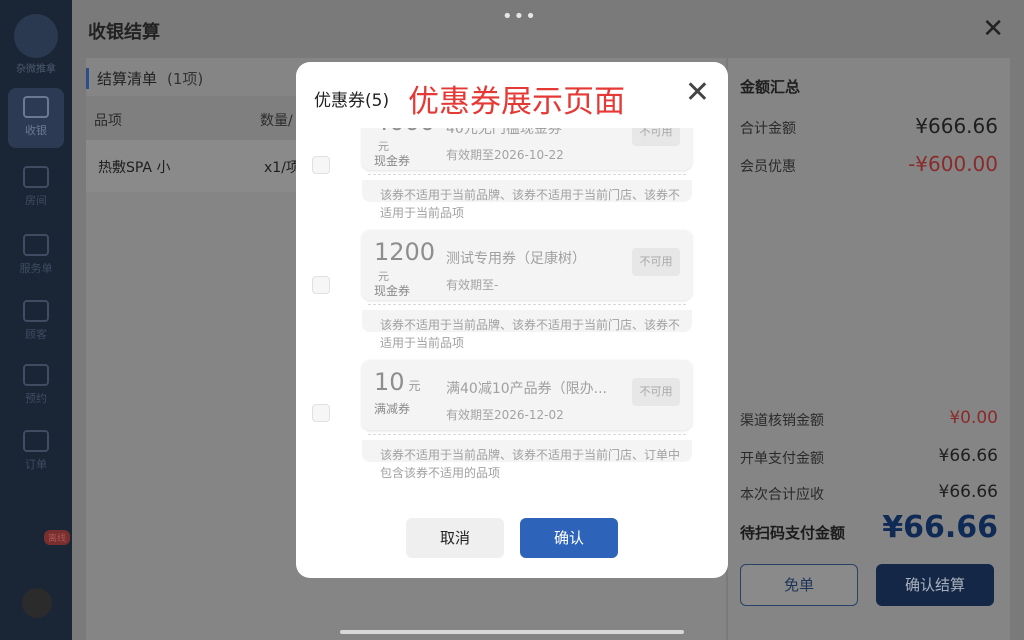 The image size is (1024, 640). Describe the element at coordinates (36, 334) in the screenshot. I see `rail-item-label: 顾客` at that location.